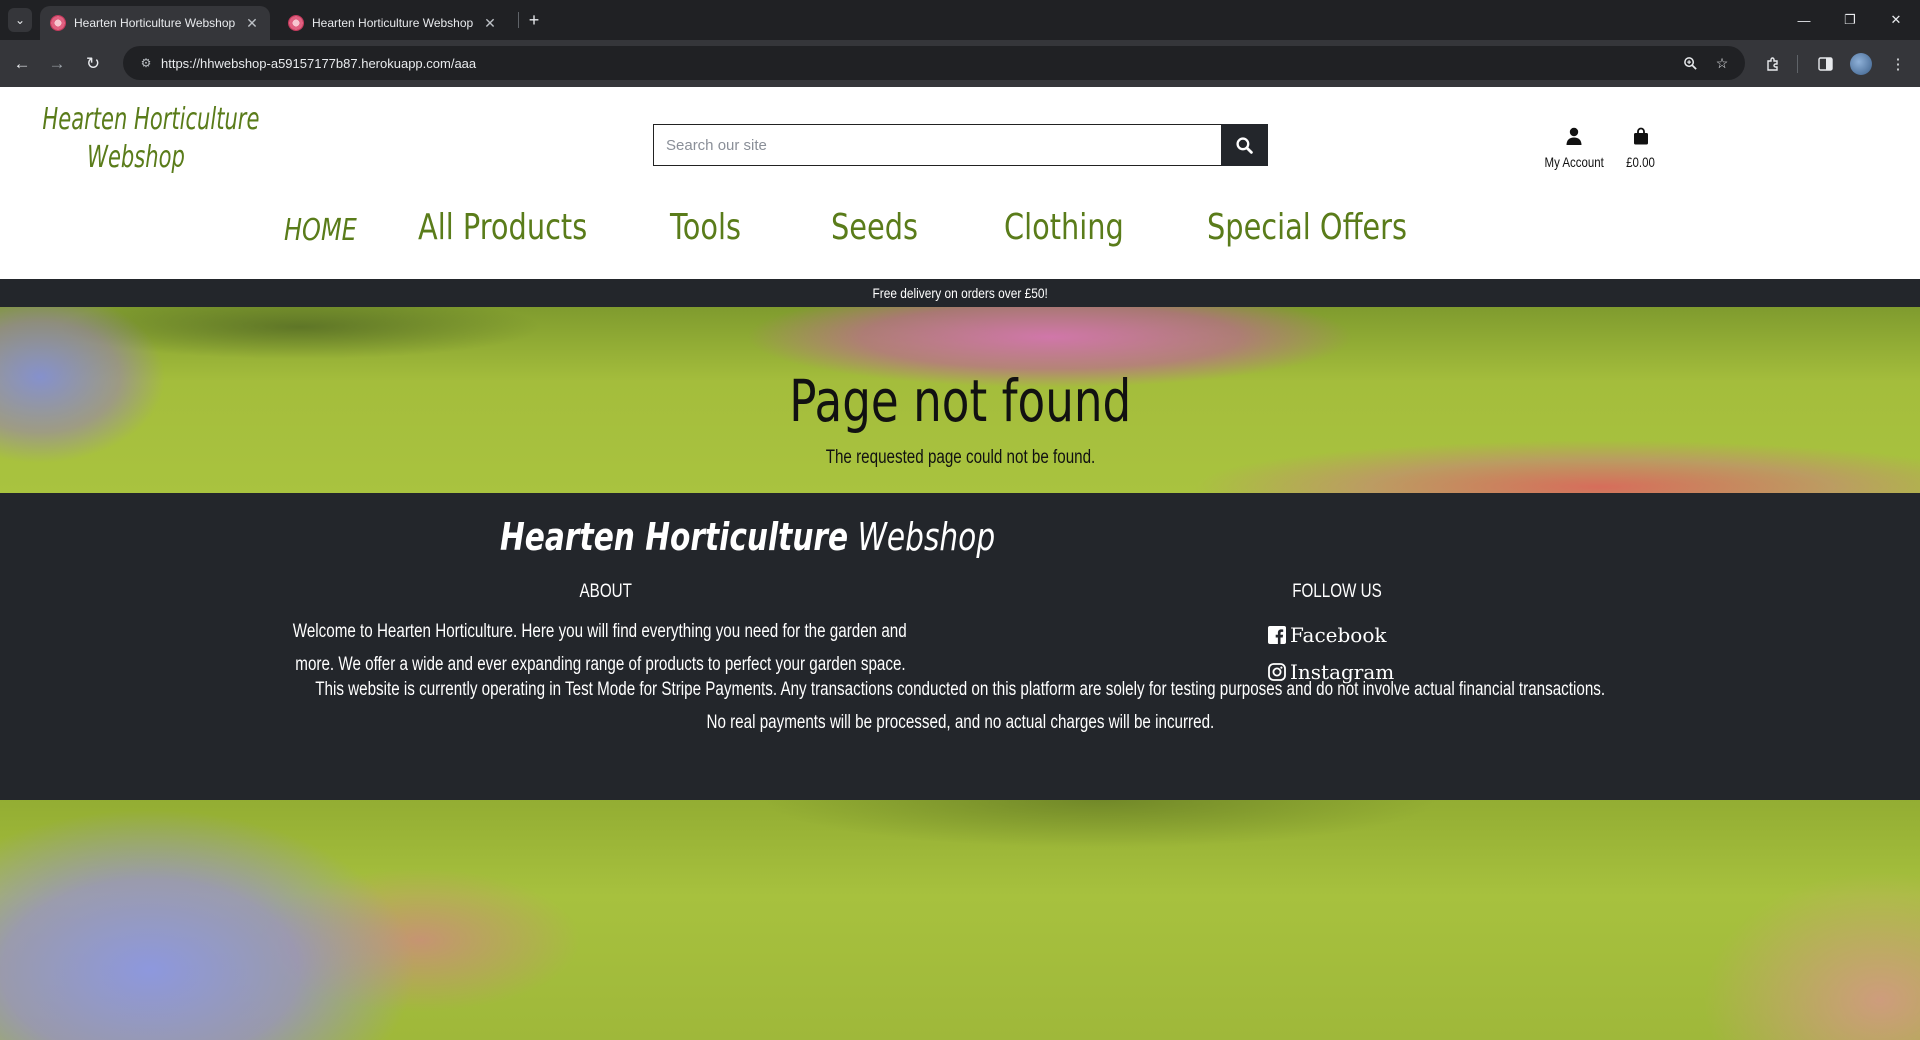 The height and width of the screenshot is (1040, 1920). I want to click on footer-logo: Hearten Horticulture Webshop, so click(747, 537).